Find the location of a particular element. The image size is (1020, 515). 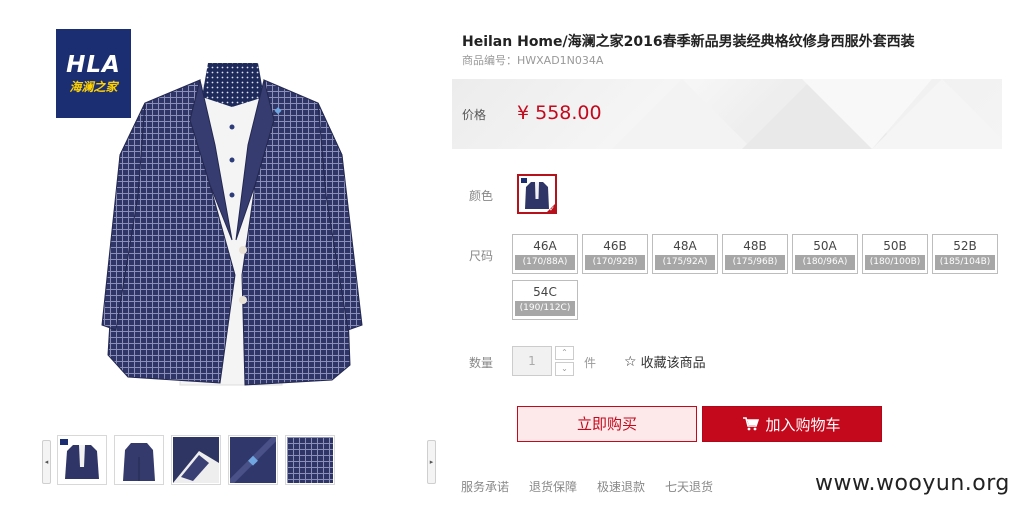

blazer-button-detail-thumb is located at coordinates (253, 460).